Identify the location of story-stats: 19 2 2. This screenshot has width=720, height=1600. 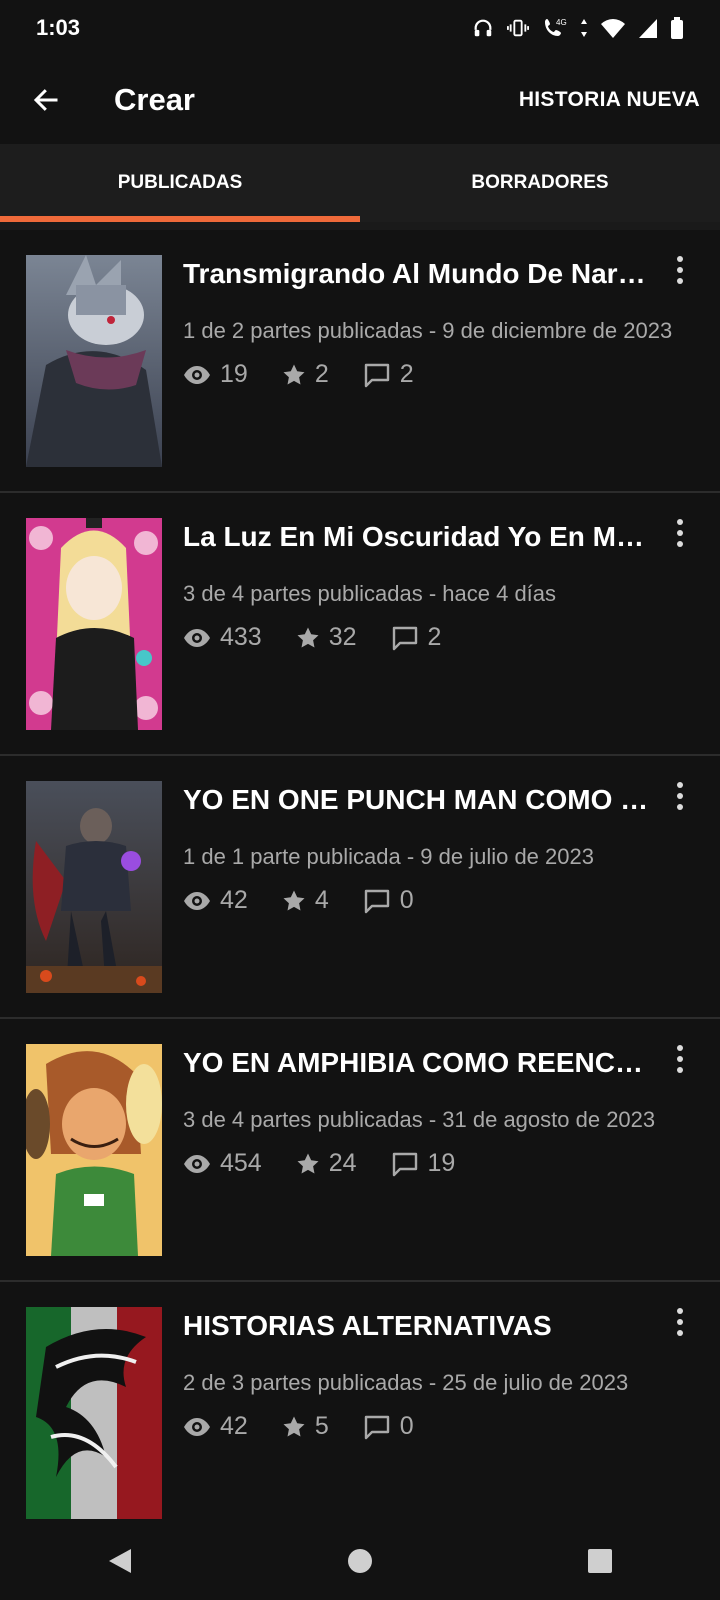
(315, 374).